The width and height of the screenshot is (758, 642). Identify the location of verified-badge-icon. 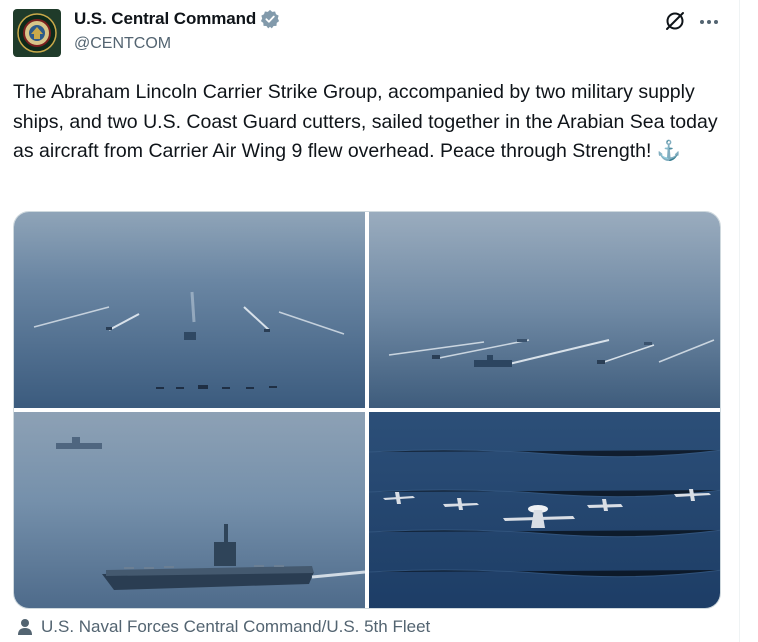
(270, 19).